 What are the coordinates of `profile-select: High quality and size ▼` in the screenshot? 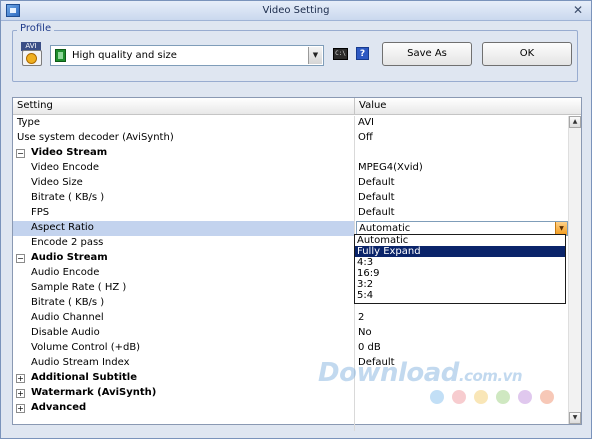 It's located at (187, 55).